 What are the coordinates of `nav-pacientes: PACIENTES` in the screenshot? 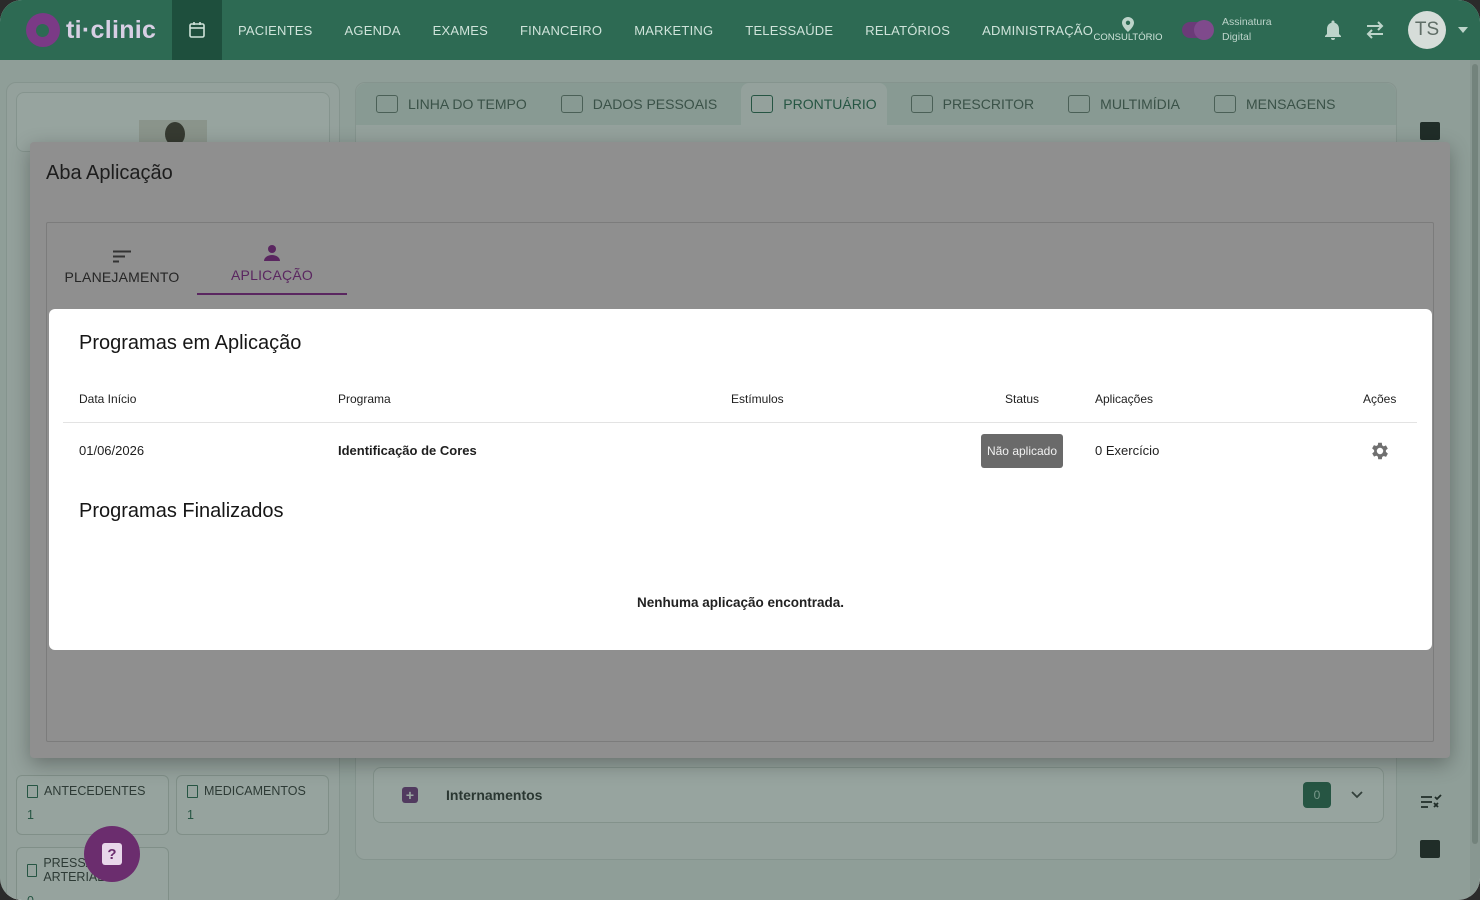 It's located at (275, 30).